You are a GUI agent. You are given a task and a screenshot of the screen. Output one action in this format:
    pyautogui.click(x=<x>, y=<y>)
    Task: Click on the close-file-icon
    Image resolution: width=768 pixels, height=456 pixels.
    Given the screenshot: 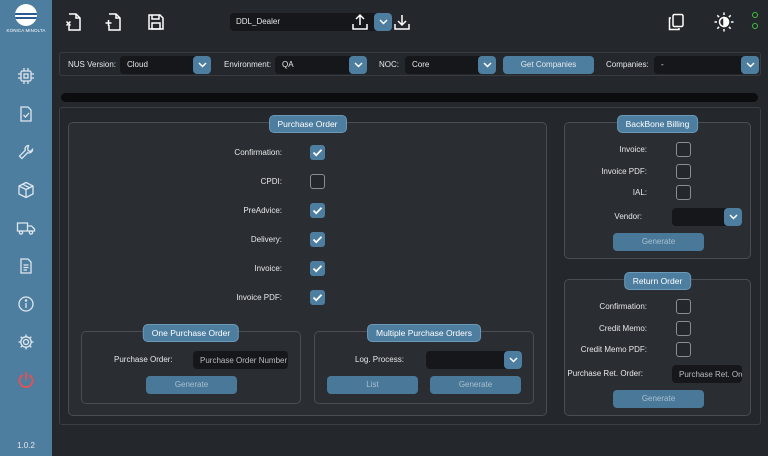 What is the action you would take?
    pyautogui.click(x=74, y=22)
    